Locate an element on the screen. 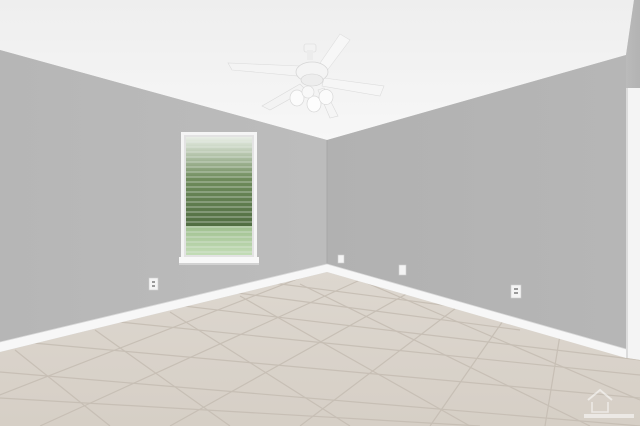 This screenshot has height=426, width=640. window-sill is located at coordinates (219, 260).